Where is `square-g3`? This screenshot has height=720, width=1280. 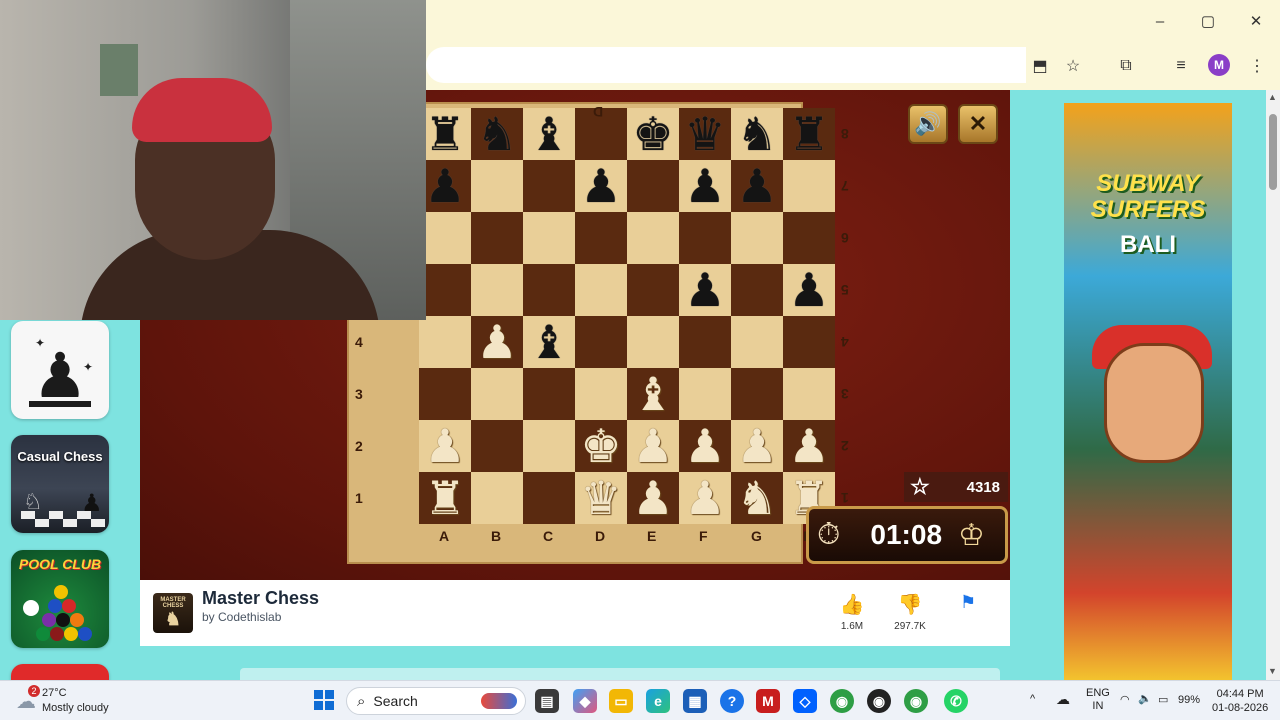 square-g3 is located at coordinates (757, 394).